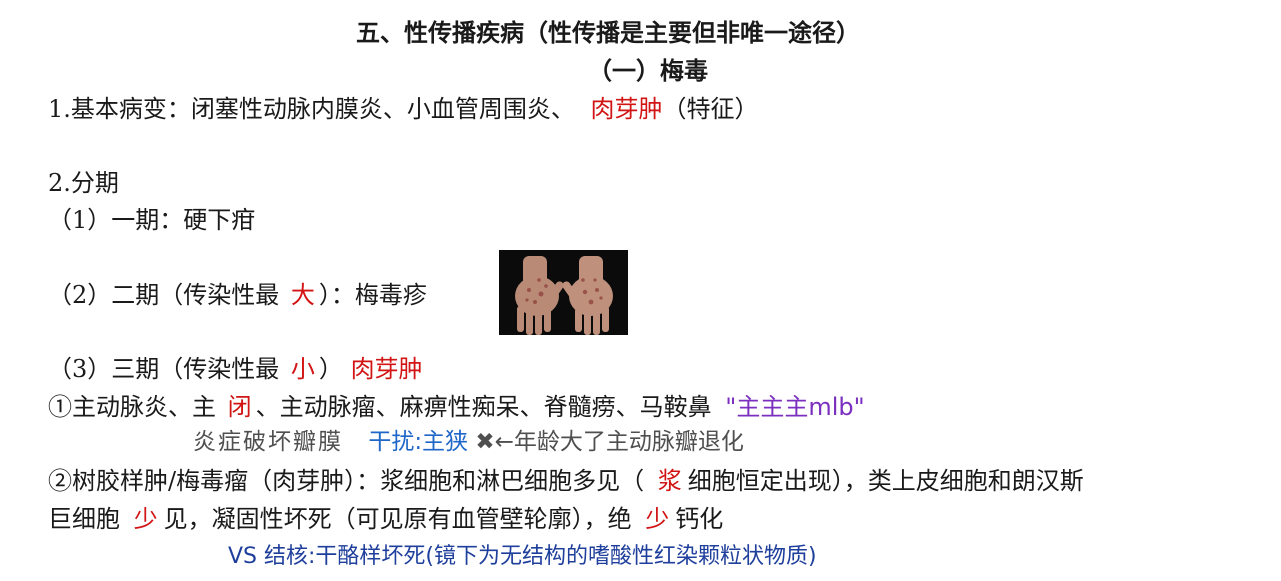  What do you see at coordinates (485, 442) in the screenshot?
I see `cross-icon: ✖` at bounding box center [485, 442].